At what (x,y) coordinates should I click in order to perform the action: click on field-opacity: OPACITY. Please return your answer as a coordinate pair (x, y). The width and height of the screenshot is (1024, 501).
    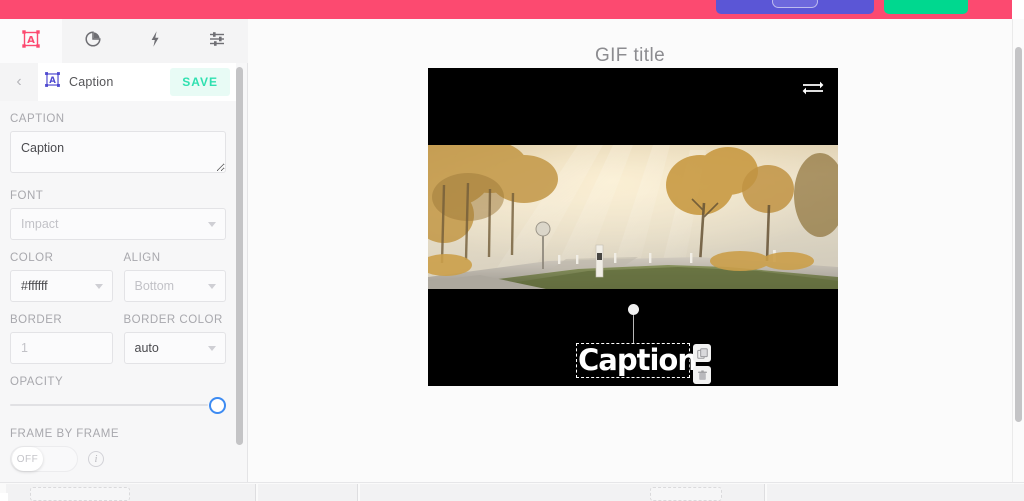
    Looking at the image, I should click on (118, 396).